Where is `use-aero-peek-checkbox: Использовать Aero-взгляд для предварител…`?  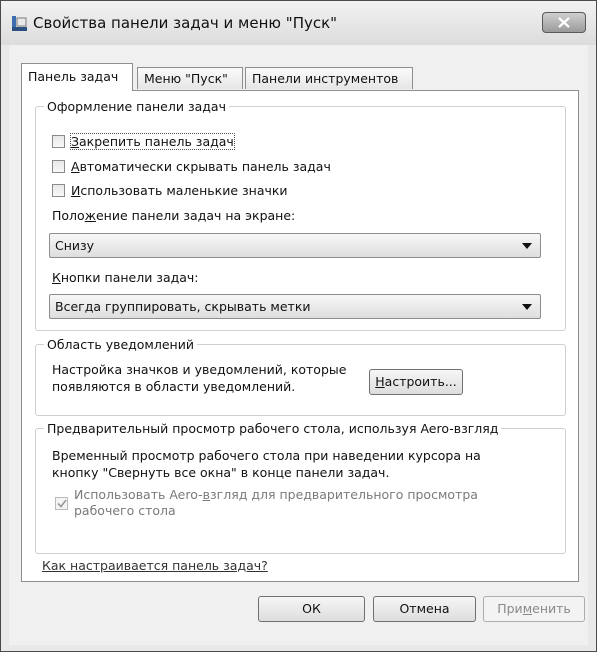 use-aero-peek-checkbox: Использовать Aero-взгляд для предварител… is located at coordinates (266, 503).